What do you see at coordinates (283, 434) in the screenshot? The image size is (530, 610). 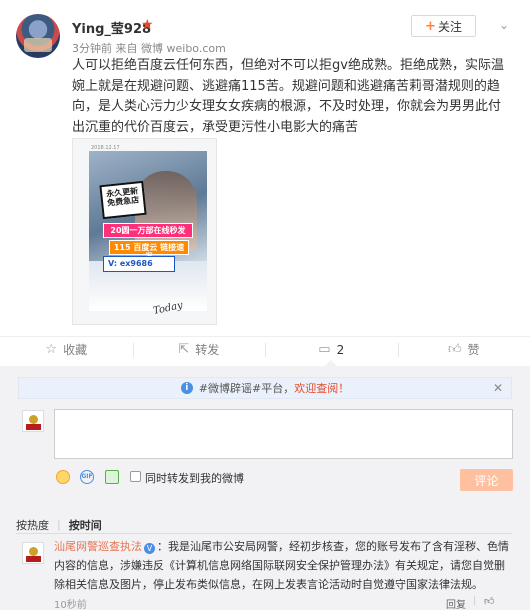 I see `comment-input` at bounding box center [283, 434].